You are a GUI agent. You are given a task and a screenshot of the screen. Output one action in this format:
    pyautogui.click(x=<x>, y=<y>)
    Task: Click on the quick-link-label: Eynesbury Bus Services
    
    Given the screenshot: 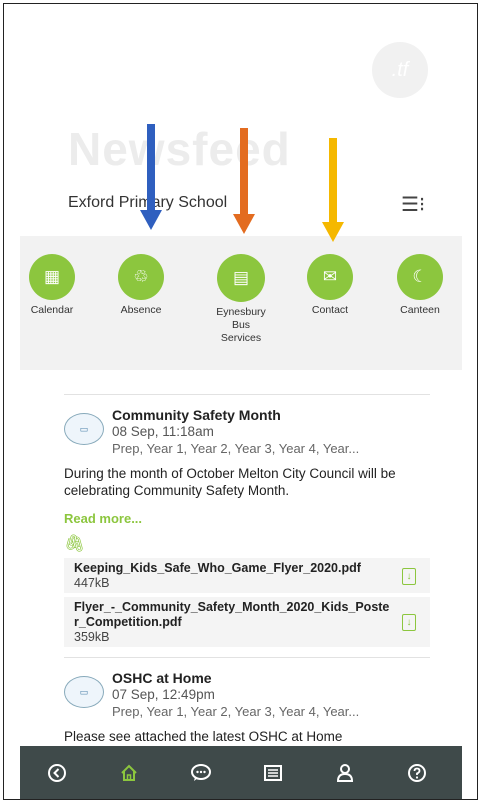 What is the action you would take?
    pyautogui.click(x=241, y=325)
    